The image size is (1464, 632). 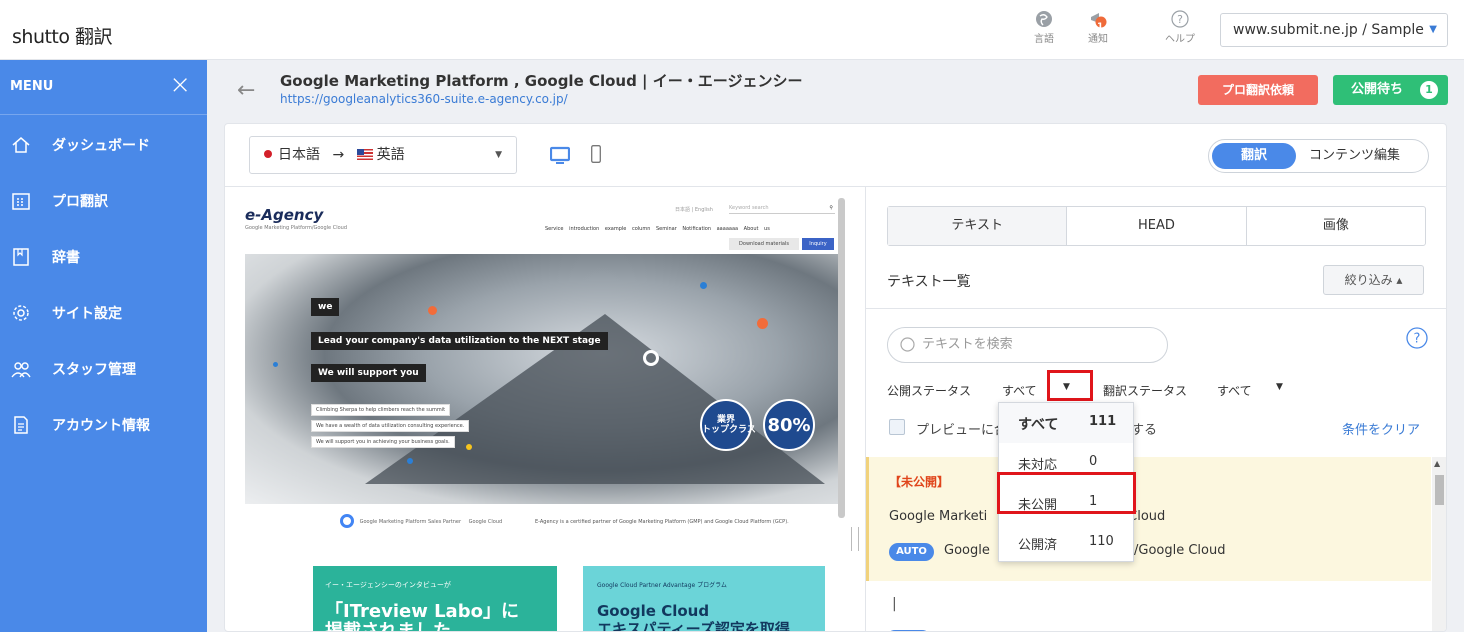 What do you see at coordinates (1145, 391) in the screenshot?
I see `translation-status-label: 翻訳ステータス` at bounding box center [1145, 391].